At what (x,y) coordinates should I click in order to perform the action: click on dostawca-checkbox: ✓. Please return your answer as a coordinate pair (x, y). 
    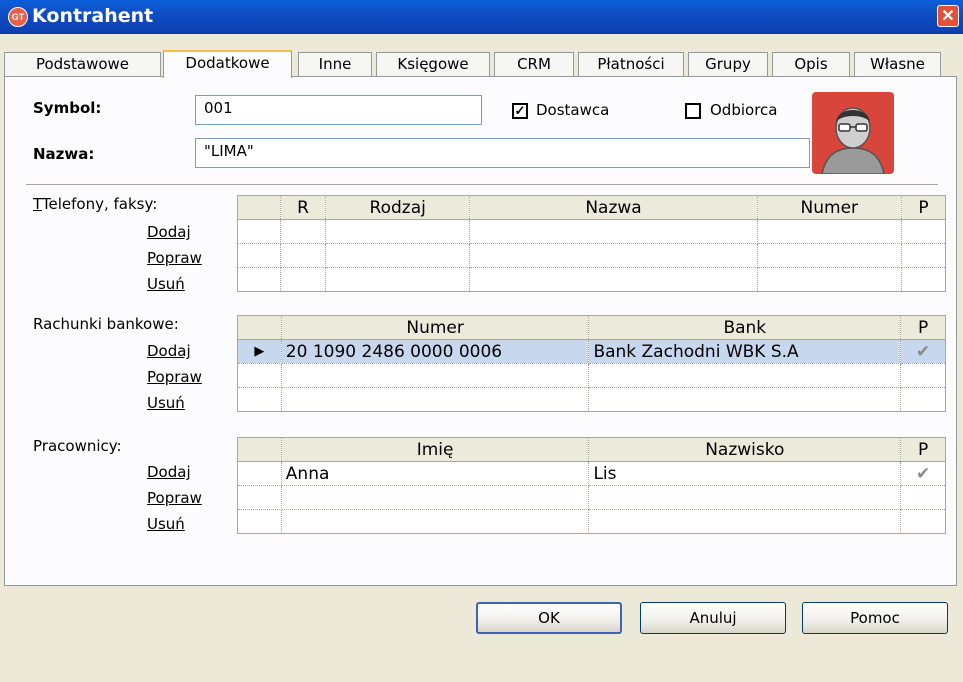
    Looking at the image, I should click on (520, 111).